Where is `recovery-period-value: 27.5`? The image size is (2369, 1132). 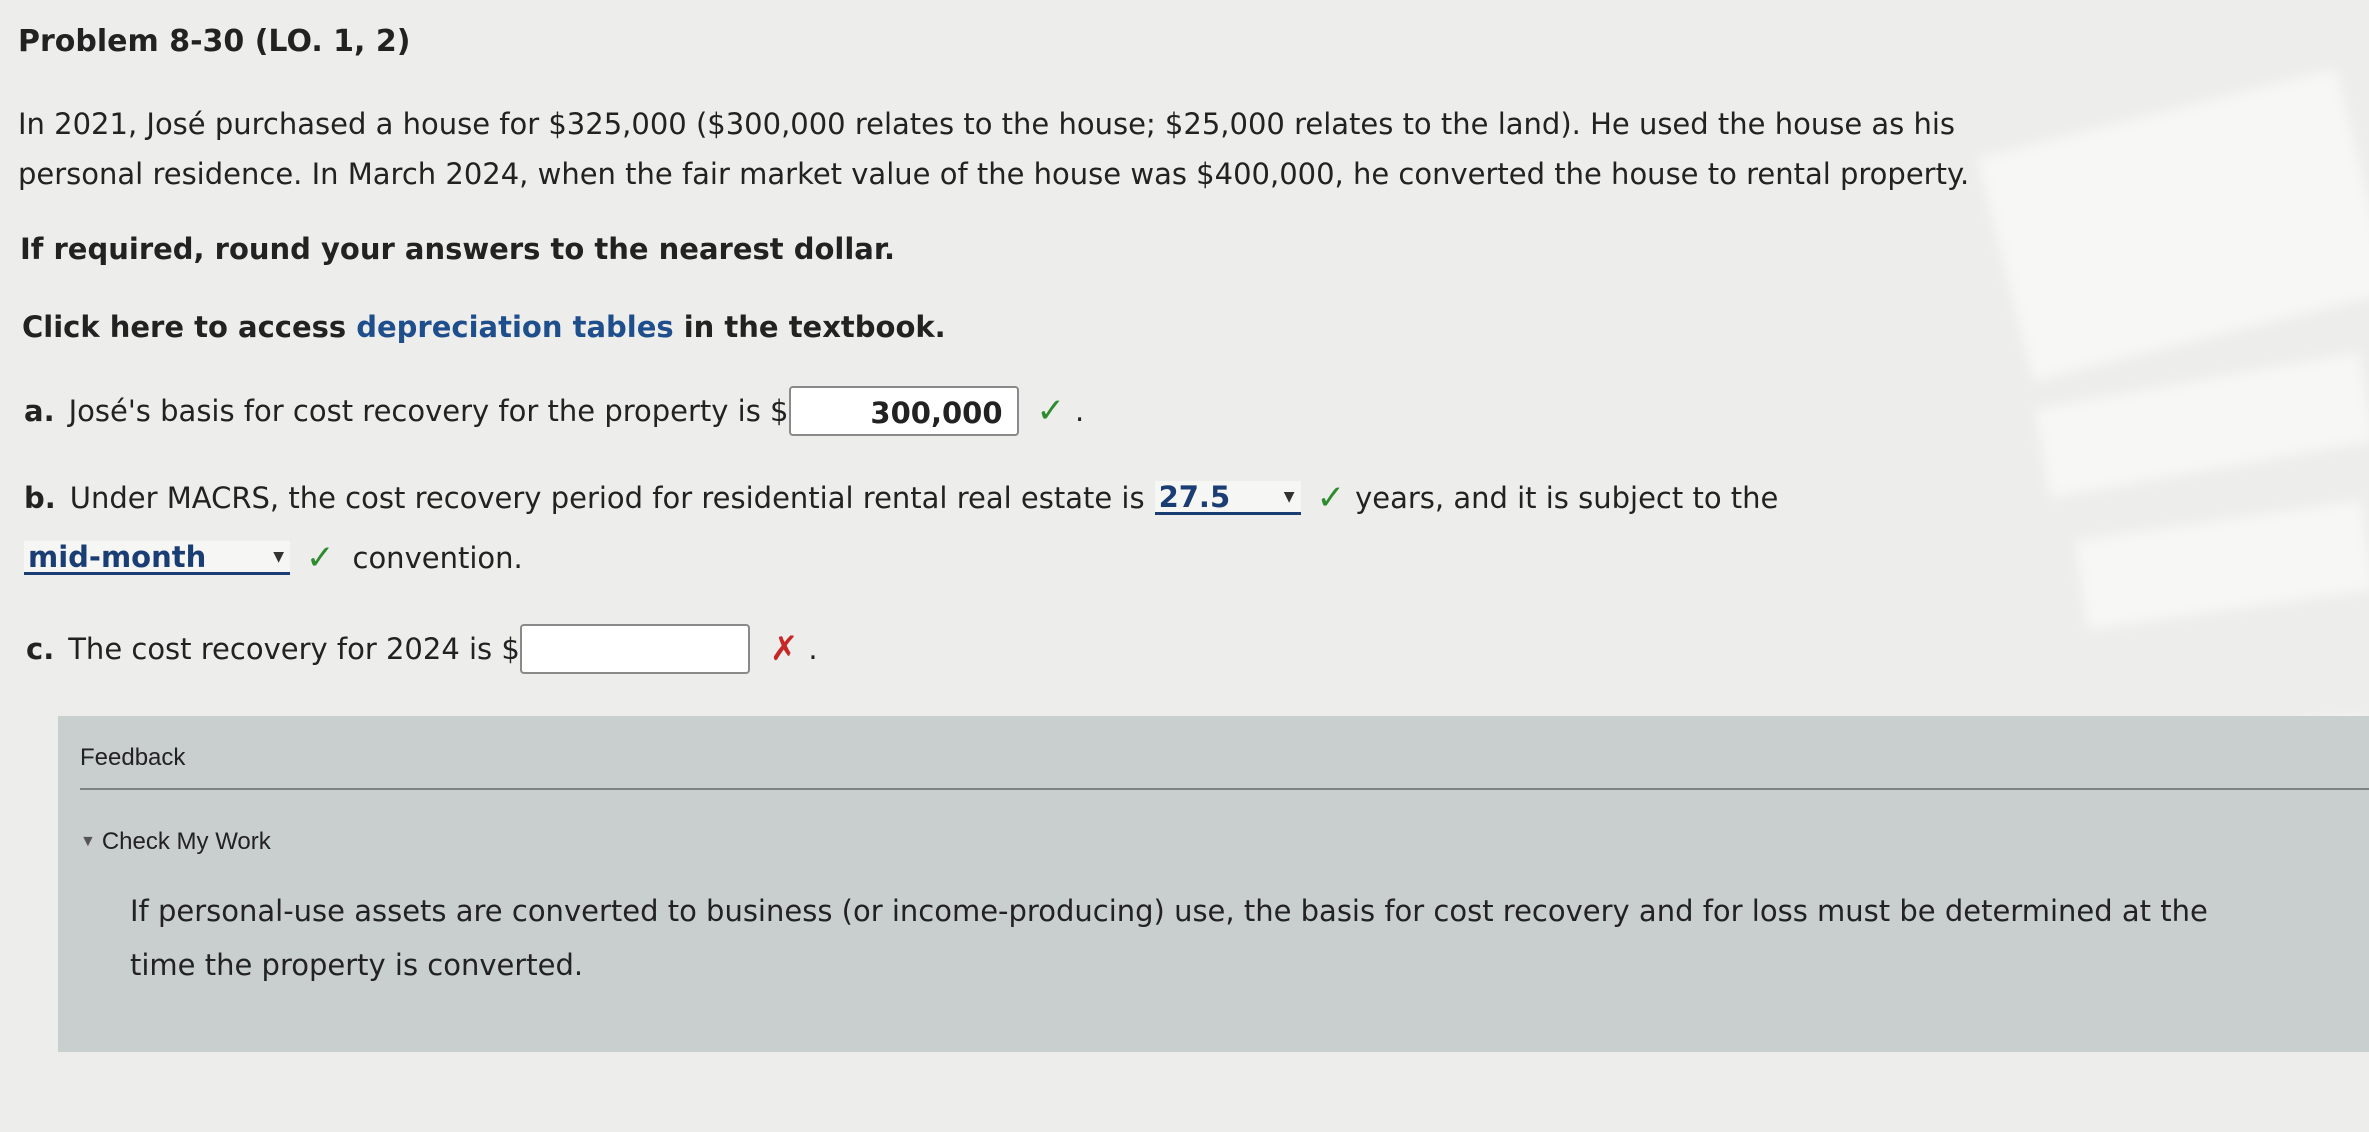 recovery-period-value: 27.5 is located at coordinates (1194, 496).